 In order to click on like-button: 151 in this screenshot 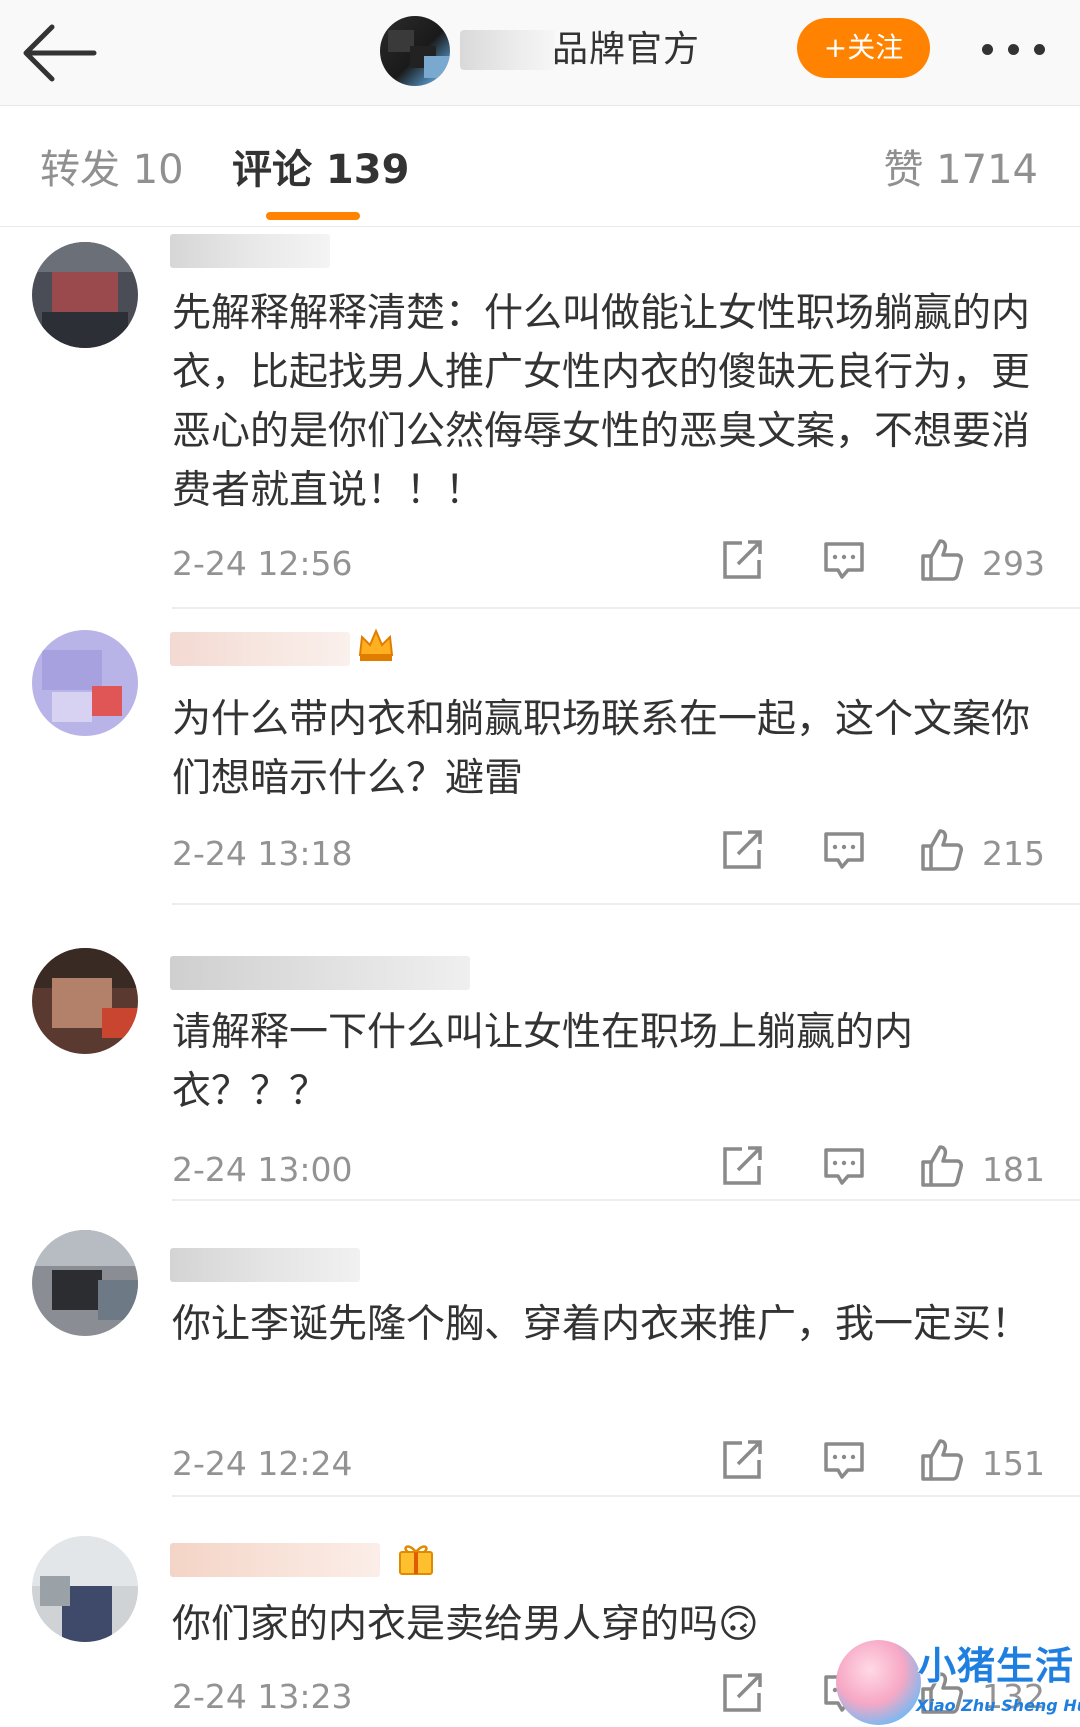, I will do `click(985, 1463)`.